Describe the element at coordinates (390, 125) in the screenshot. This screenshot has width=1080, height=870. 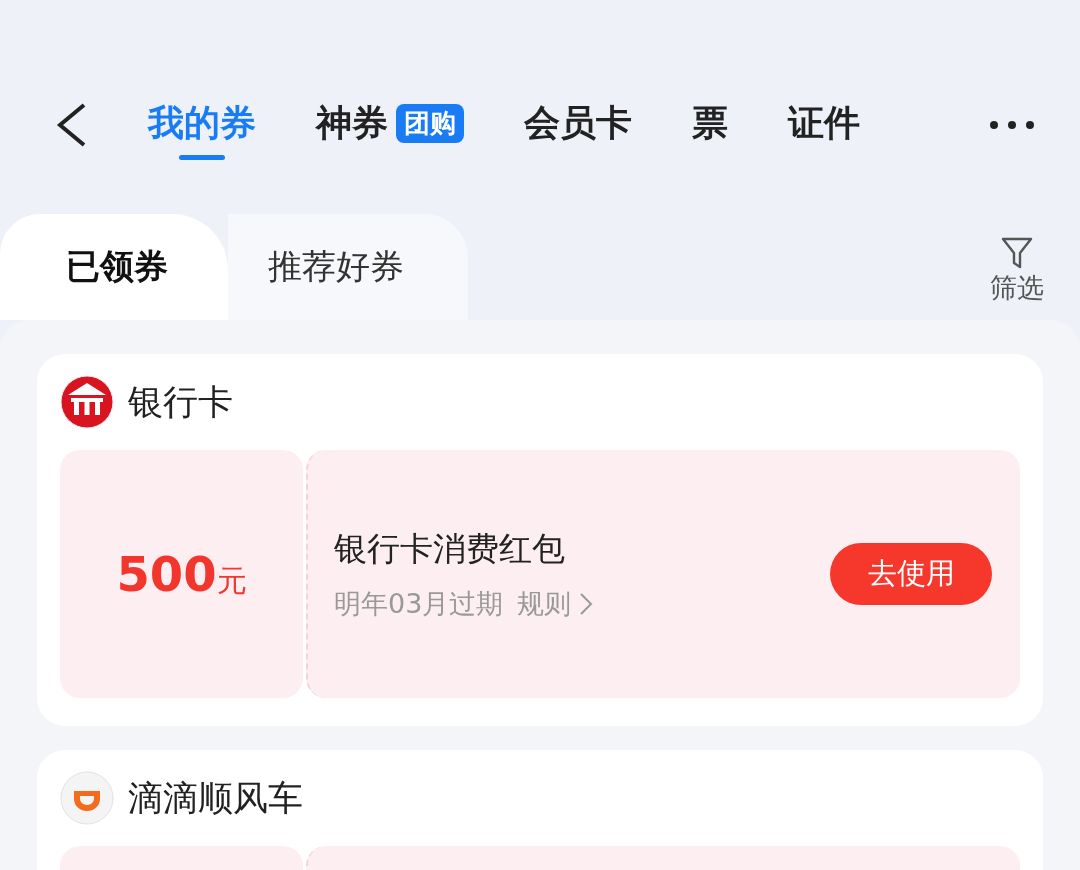
I see `nav-tab: 神券 团购` at that location.